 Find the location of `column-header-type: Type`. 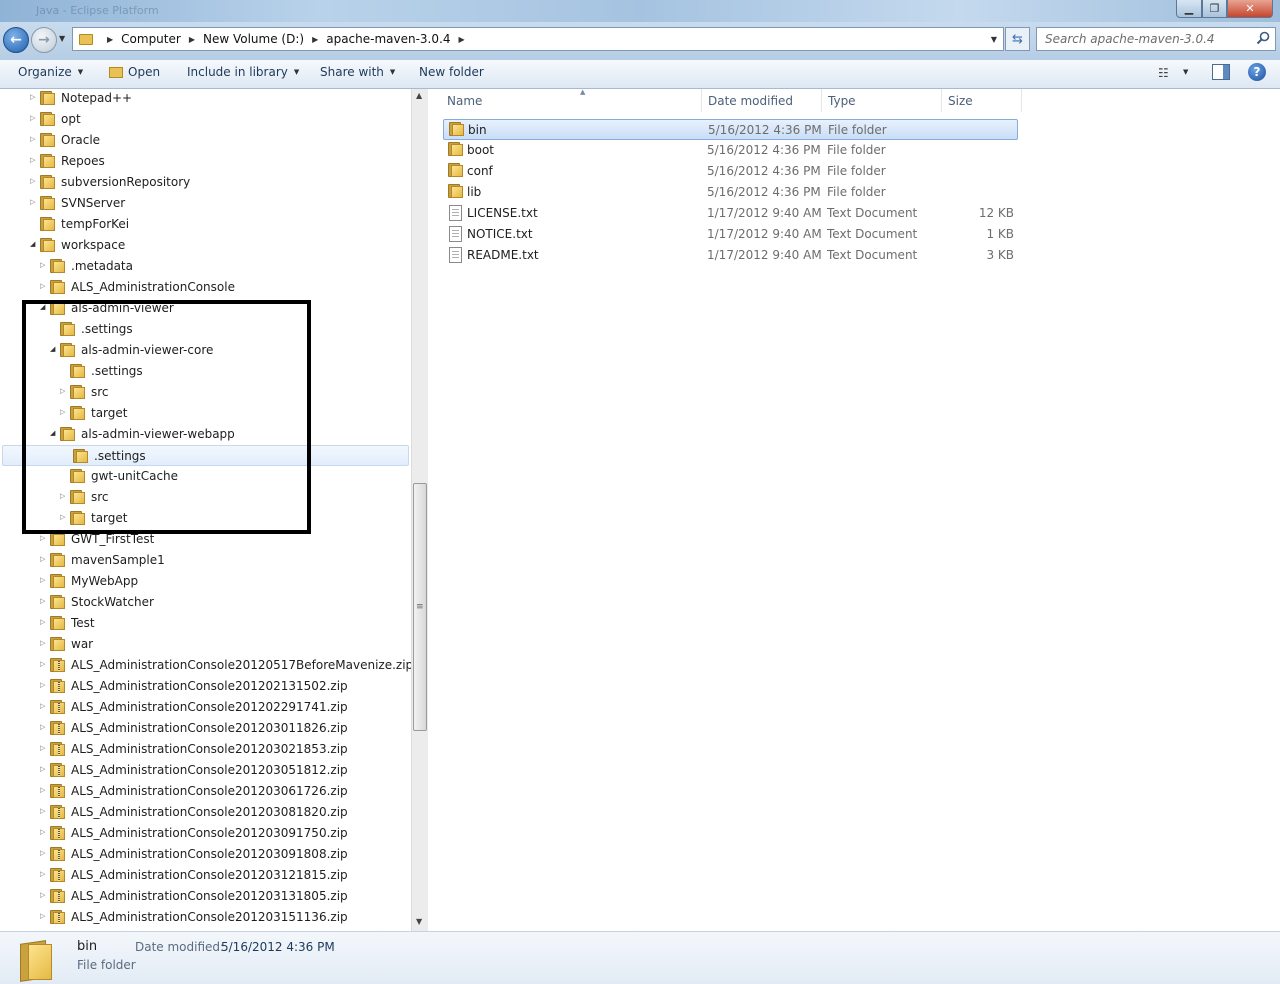

column-header-type: Type is located at coordinates (882, 100).